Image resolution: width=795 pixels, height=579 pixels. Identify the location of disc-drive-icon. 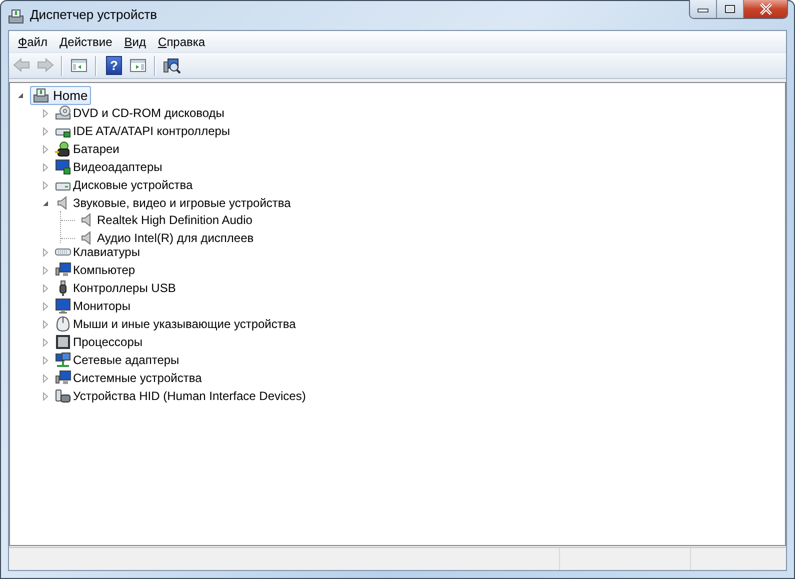
(63, 113).